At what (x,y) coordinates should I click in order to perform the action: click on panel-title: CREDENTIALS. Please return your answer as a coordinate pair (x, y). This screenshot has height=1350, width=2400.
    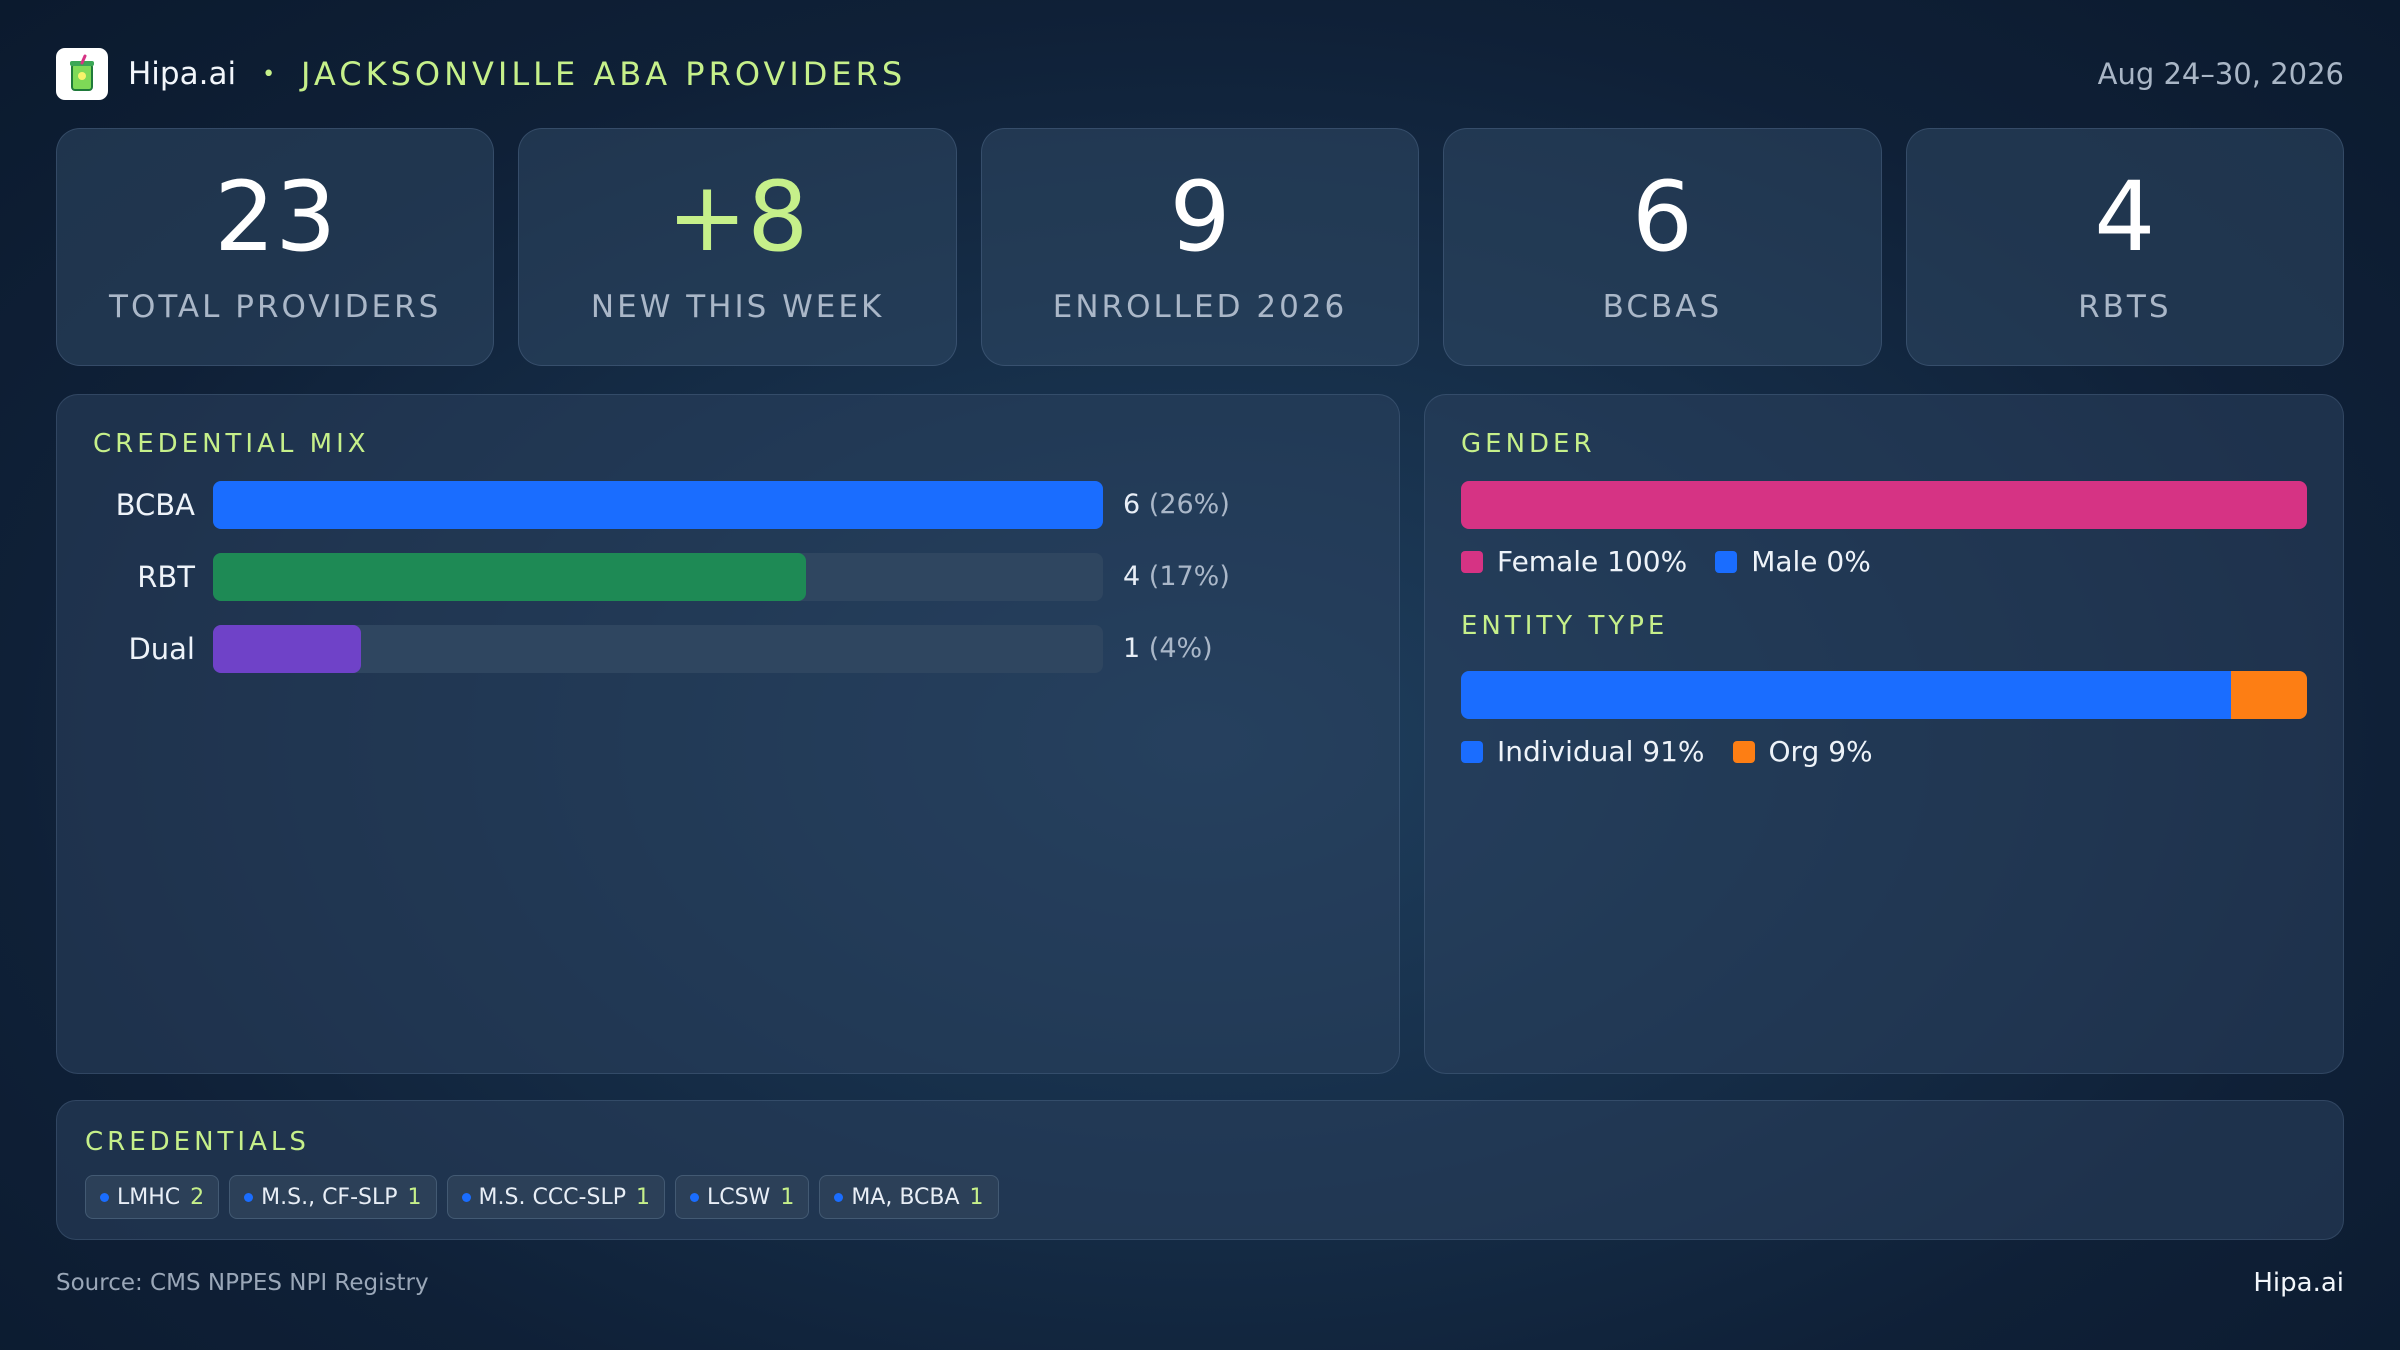
    Looking at the image, I should click on (197, 1142).